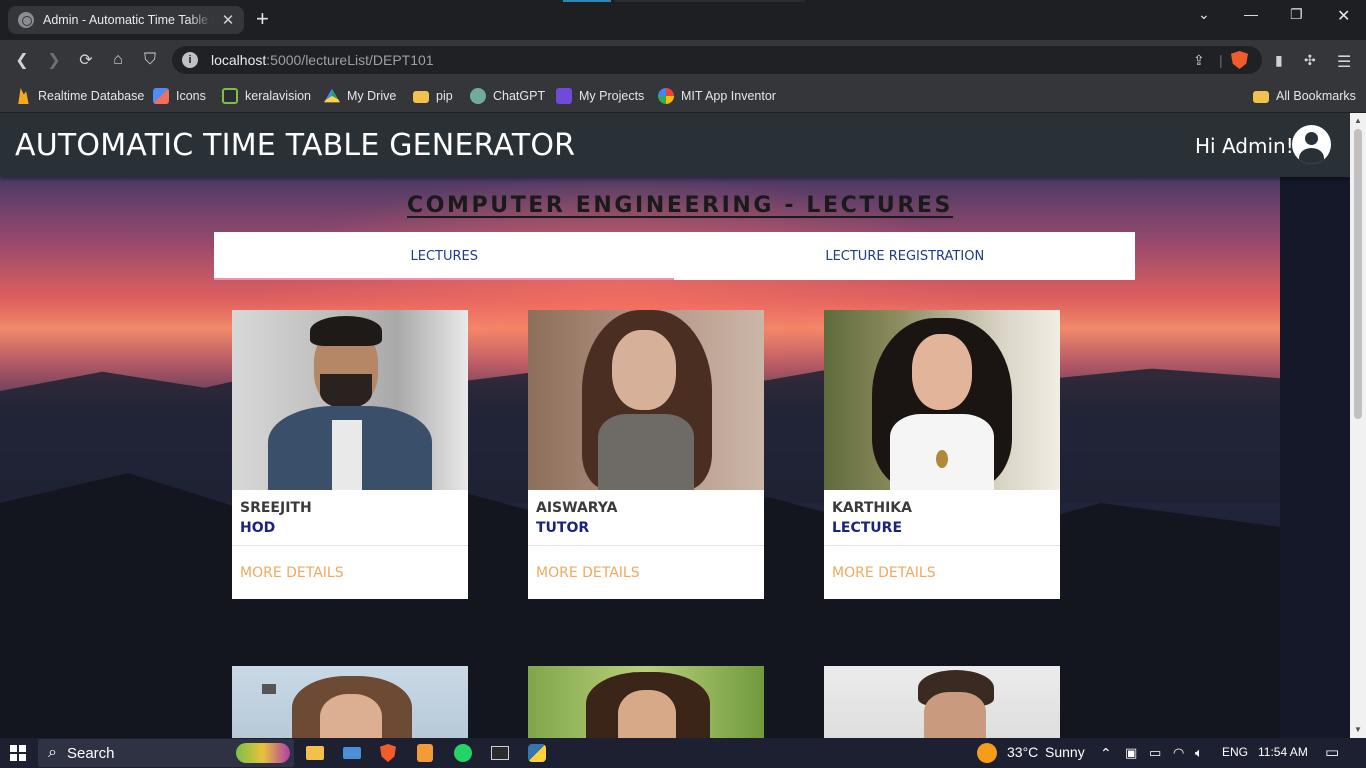 This screenshot has width=1366, height=768. I want to click on site-info-icon: i, so click(190, 60).